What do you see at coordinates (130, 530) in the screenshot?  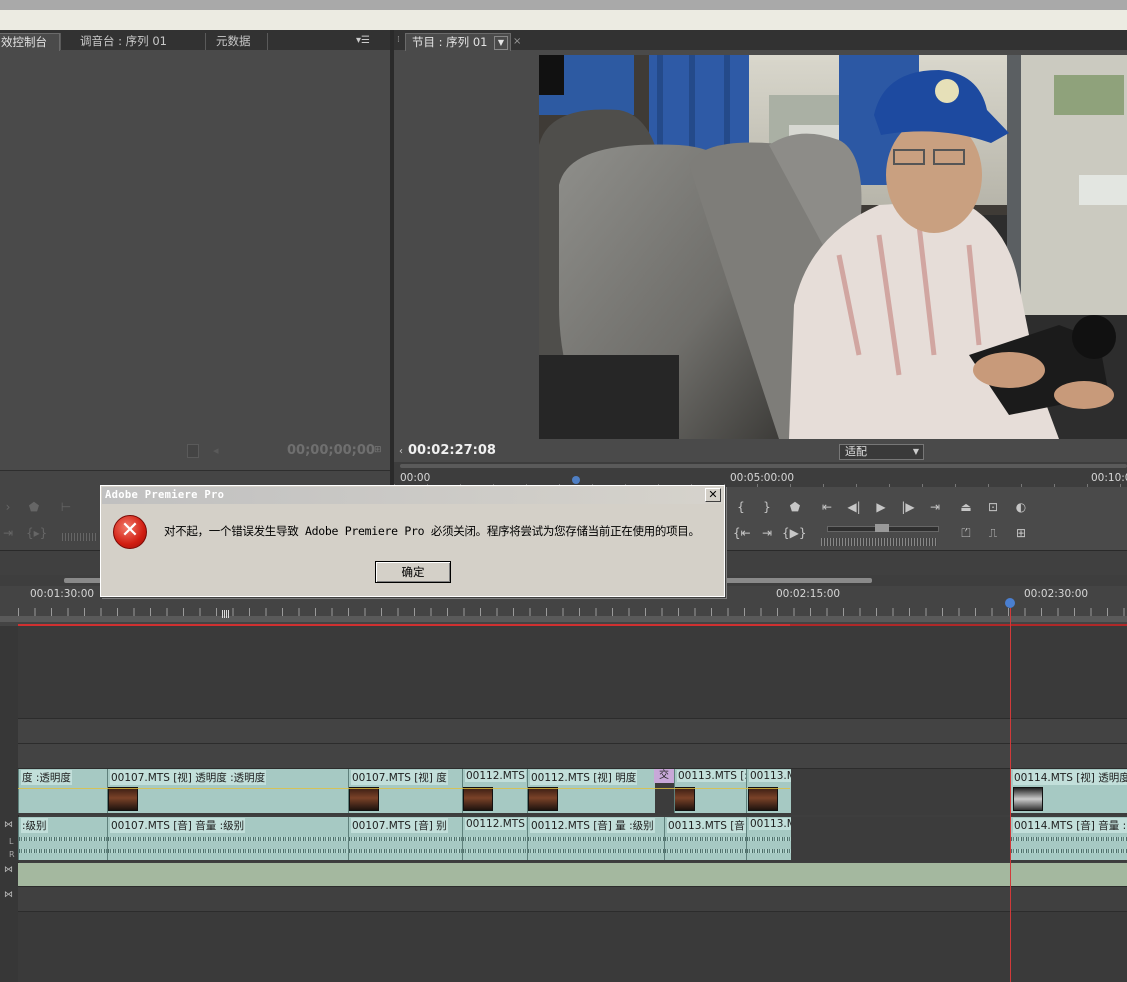 I see `error-icon-glyph: ✕` at bounding box center [130, 530].